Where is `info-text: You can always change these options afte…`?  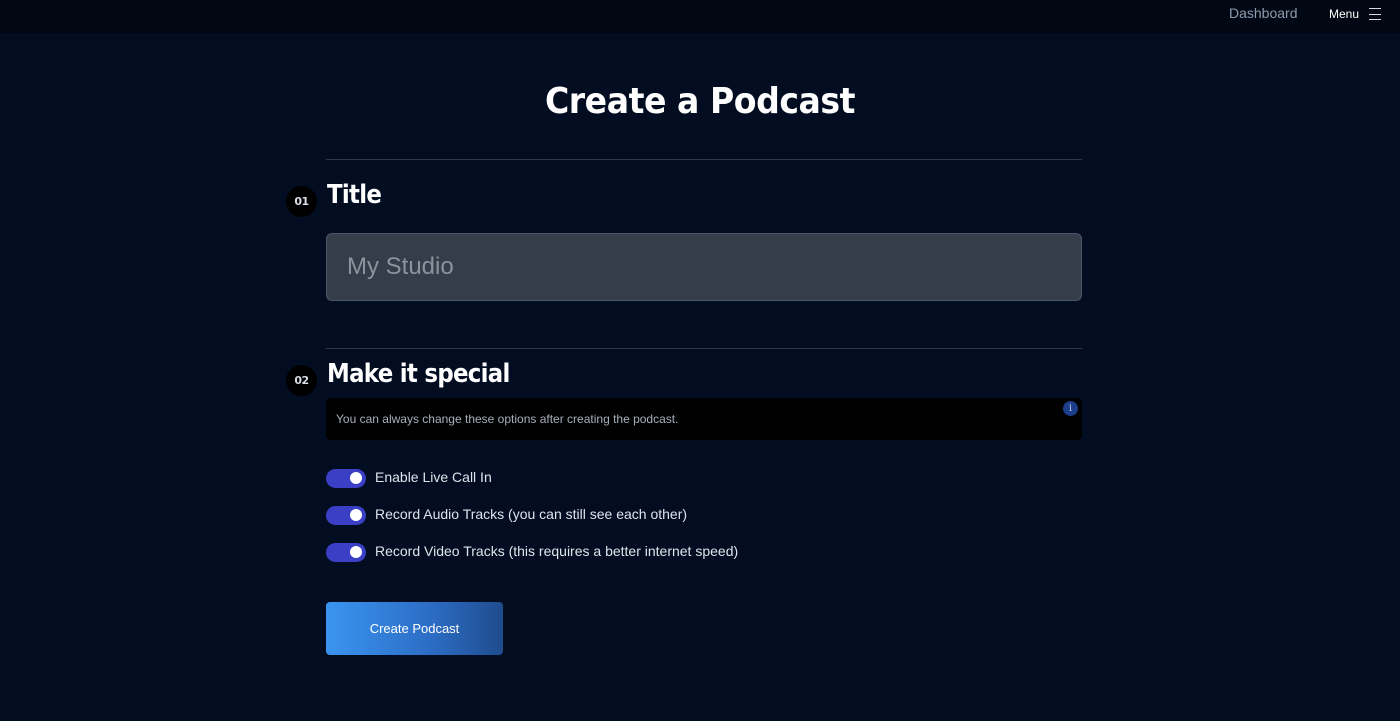 info-text: You can always change these options afte… is located at coordinates (507, 419).